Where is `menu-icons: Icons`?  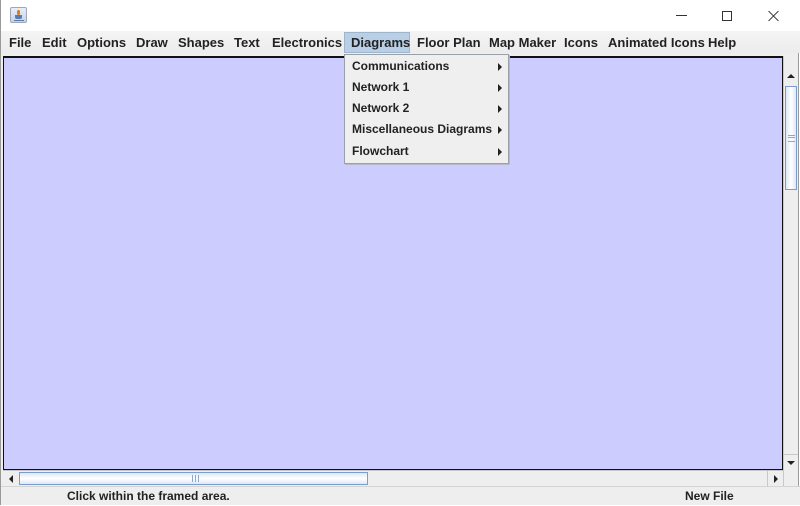 menu-icons: Icons is located at coordinates (581, 42).